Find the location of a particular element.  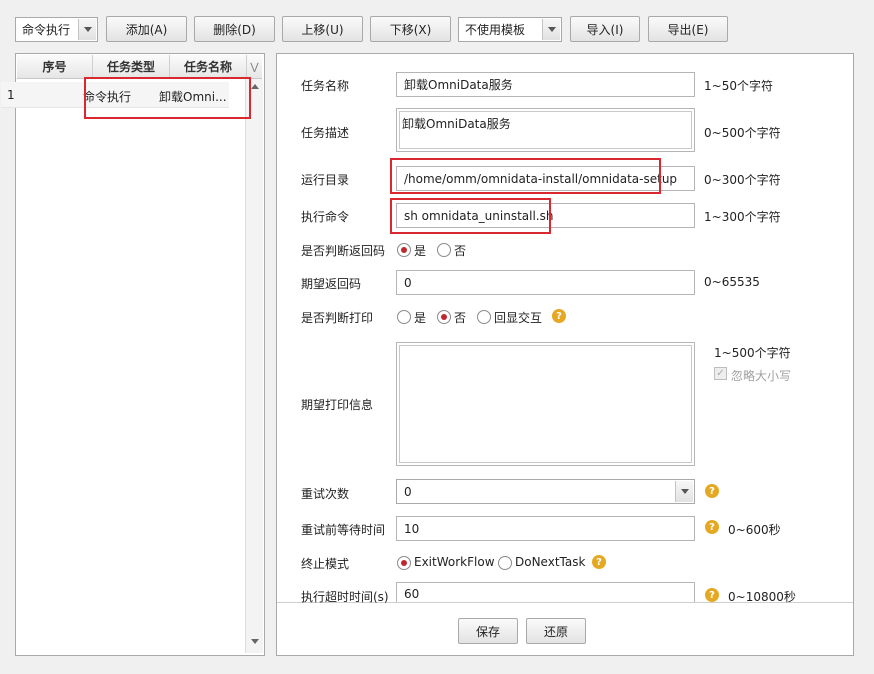

retry-count-value: 0 is located at coordinates (408, 491).